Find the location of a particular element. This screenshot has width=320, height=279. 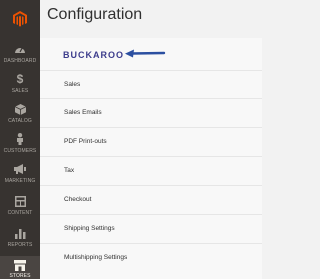

magento-logo is located at coordinates (20, 19).